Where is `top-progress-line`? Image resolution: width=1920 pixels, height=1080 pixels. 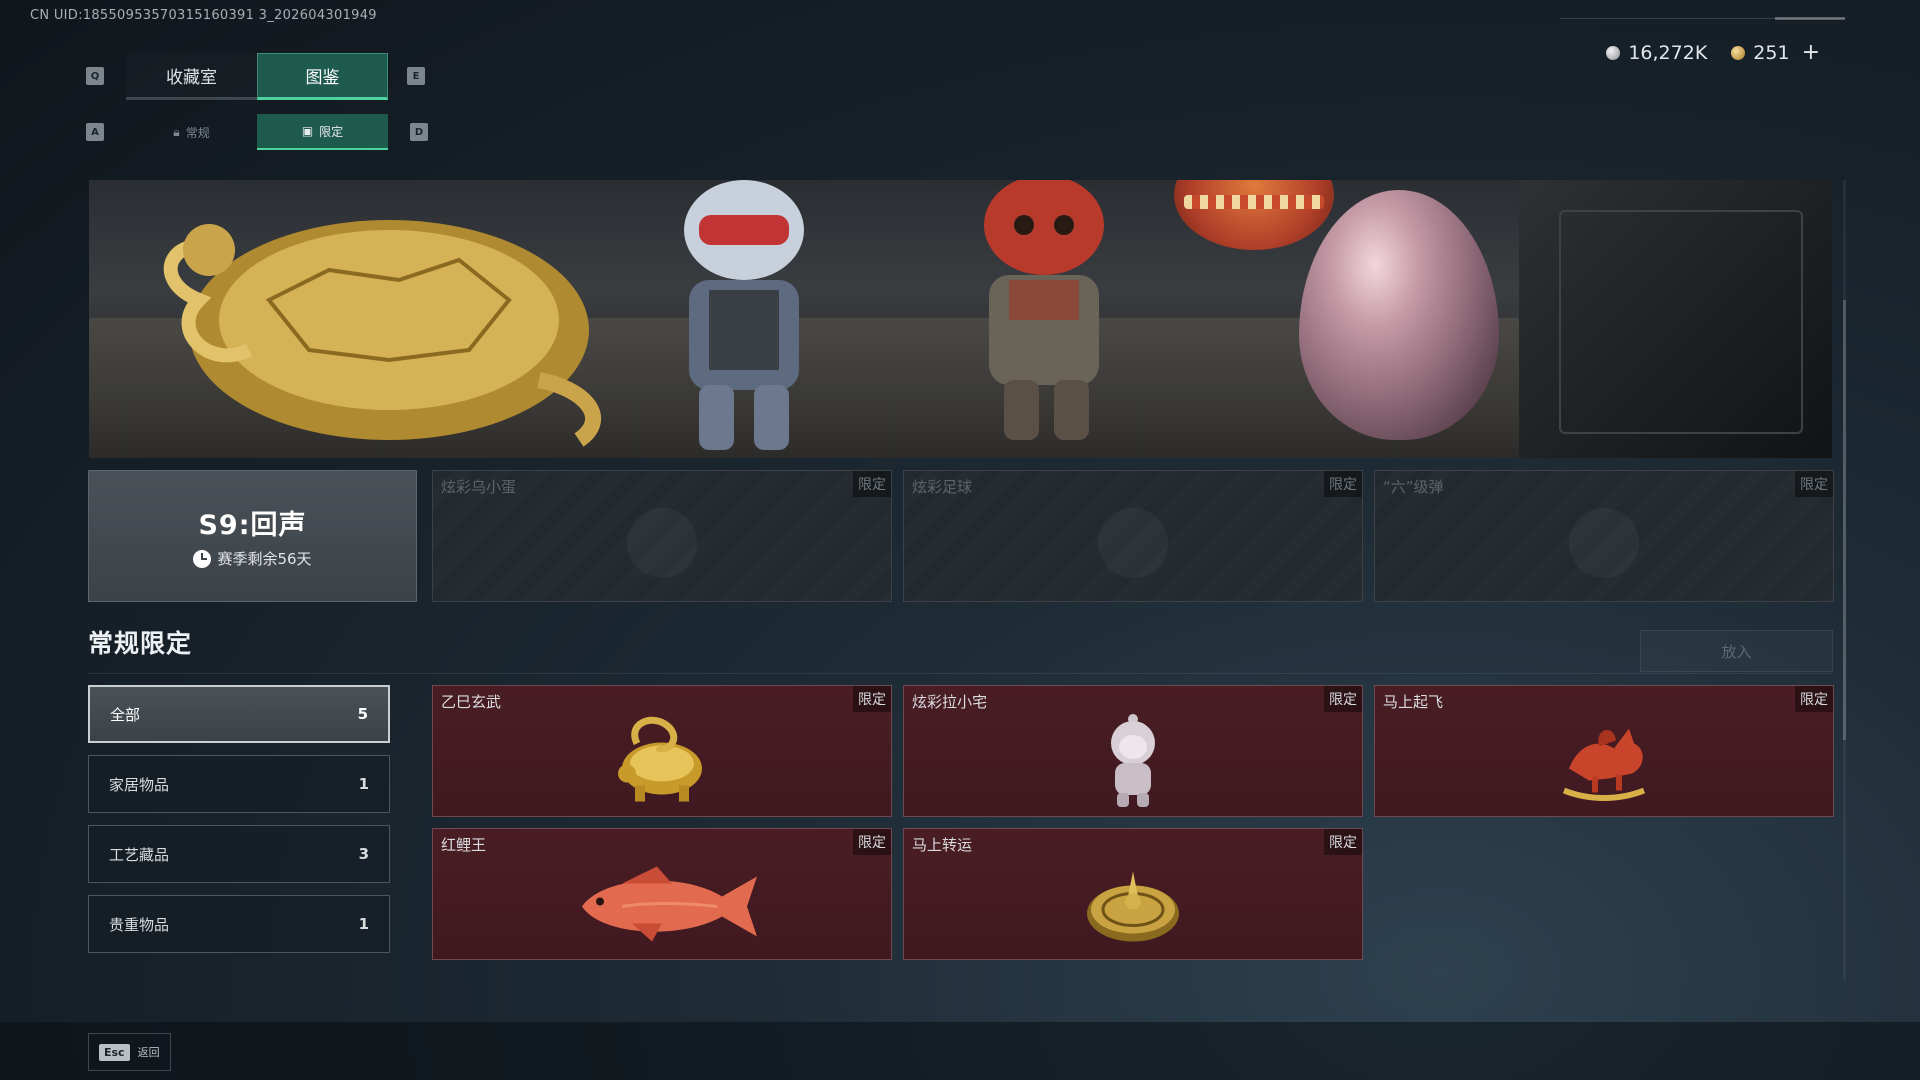
top-progress-line is located at coordinates (1702, 18).